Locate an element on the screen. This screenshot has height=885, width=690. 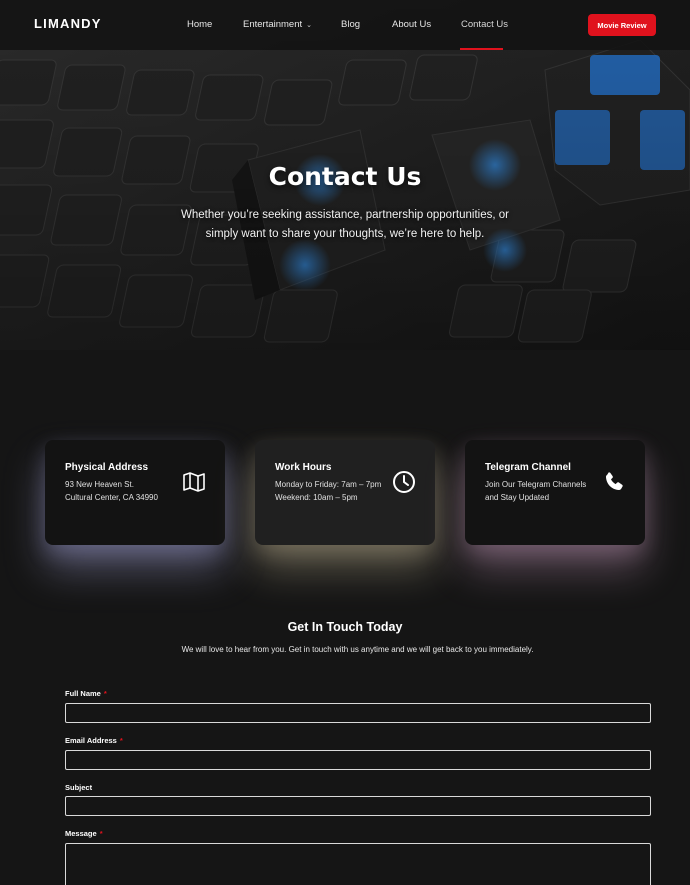
card-text: and Stay Updated is located at coordinates (517, 497).